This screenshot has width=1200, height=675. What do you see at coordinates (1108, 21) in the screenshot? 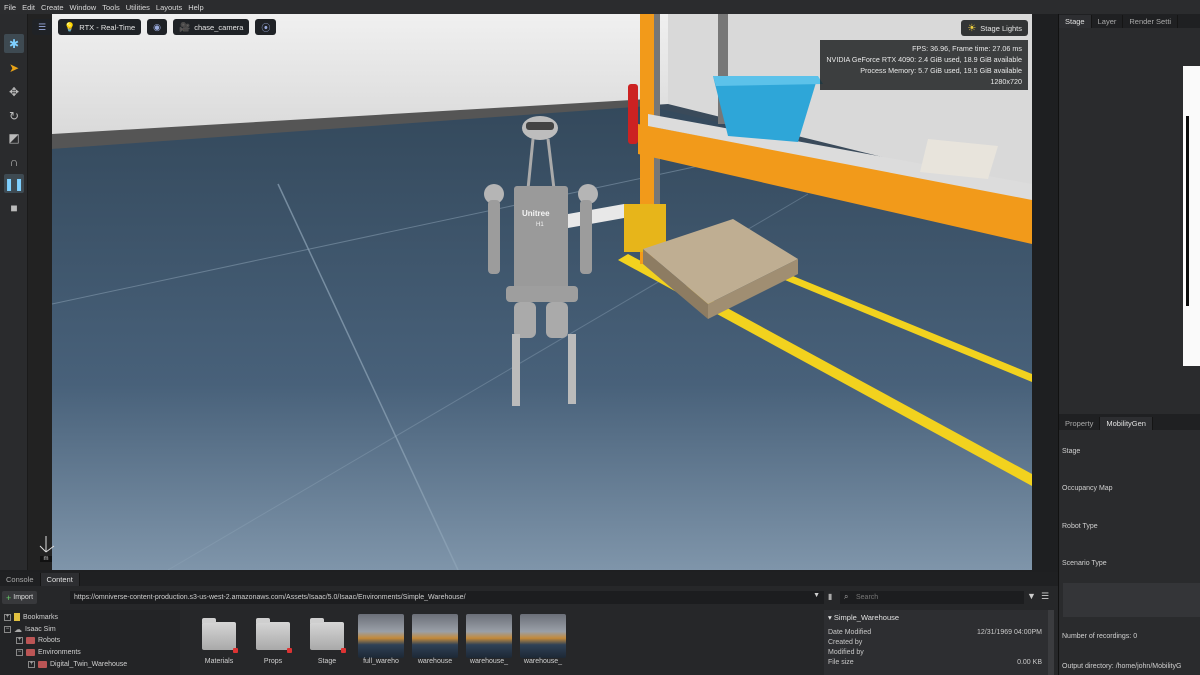
I see `tab-layer: Layer` at bounding box center [1108, 21].